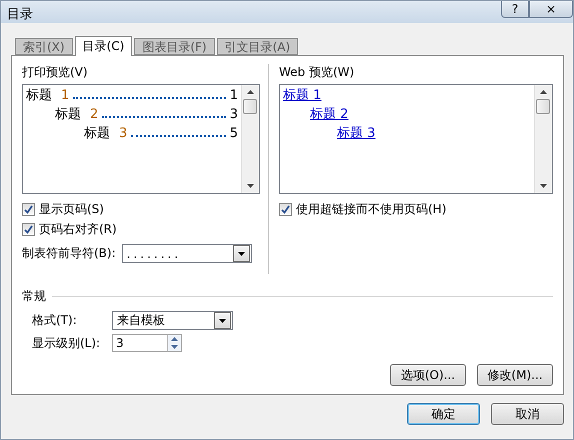 The width and height of the screenshot is (574, 440). What do you see at coordinates (527, 414) in the screenshot?
I see `dialog-button: 取消` at bounding box center [527, 414].